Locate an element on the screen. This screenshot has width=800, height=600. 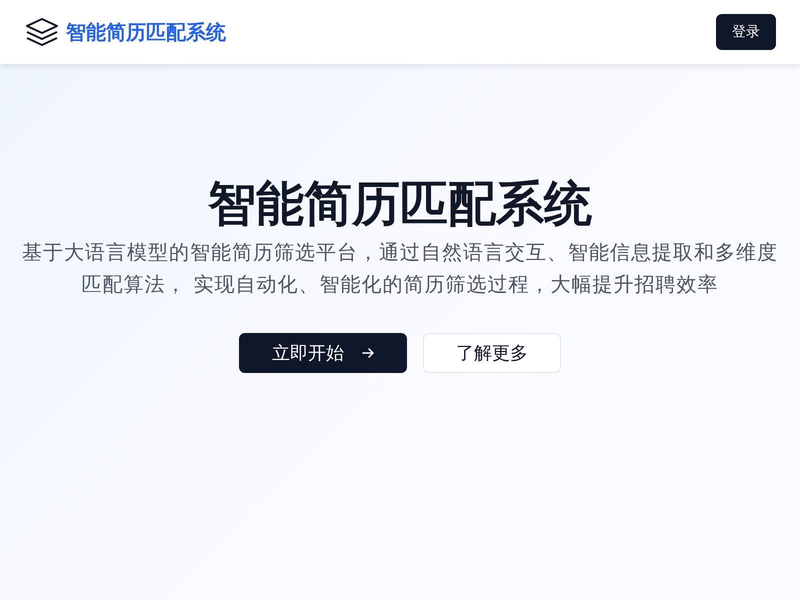
brand-title: 智能简历匹配系统 is located at coordinates (146, 32).